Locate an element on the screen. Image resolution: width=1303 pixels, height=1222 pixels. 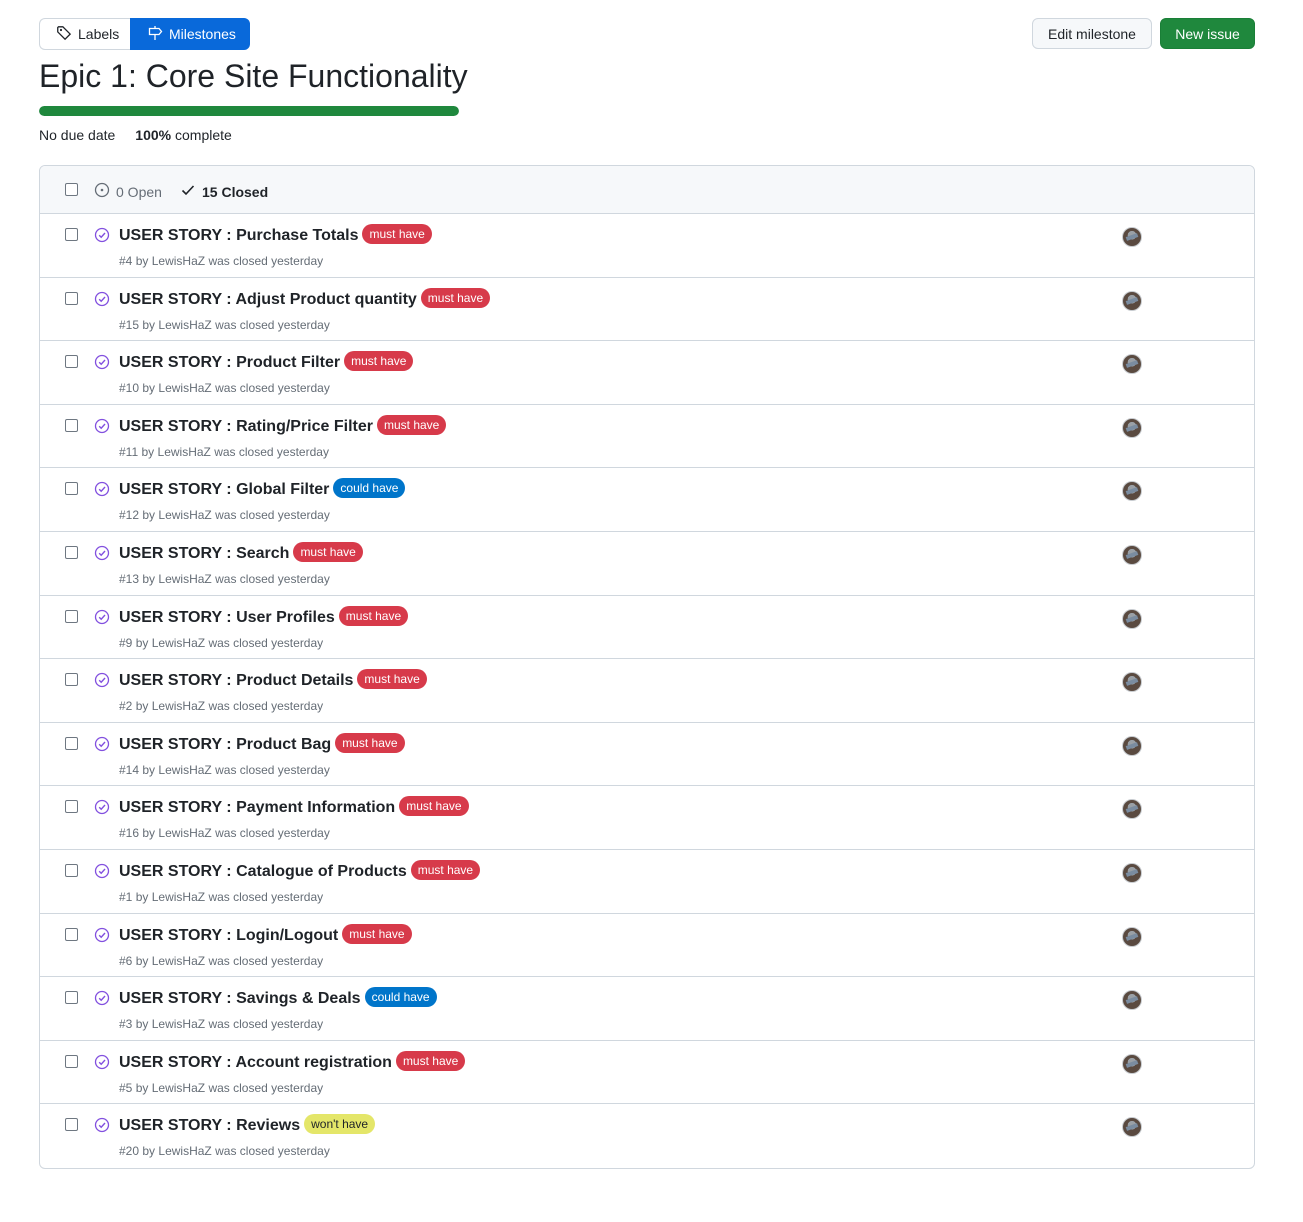
issue-title-link: USER STORY : Product Bag is located at coordinates (225, 745).